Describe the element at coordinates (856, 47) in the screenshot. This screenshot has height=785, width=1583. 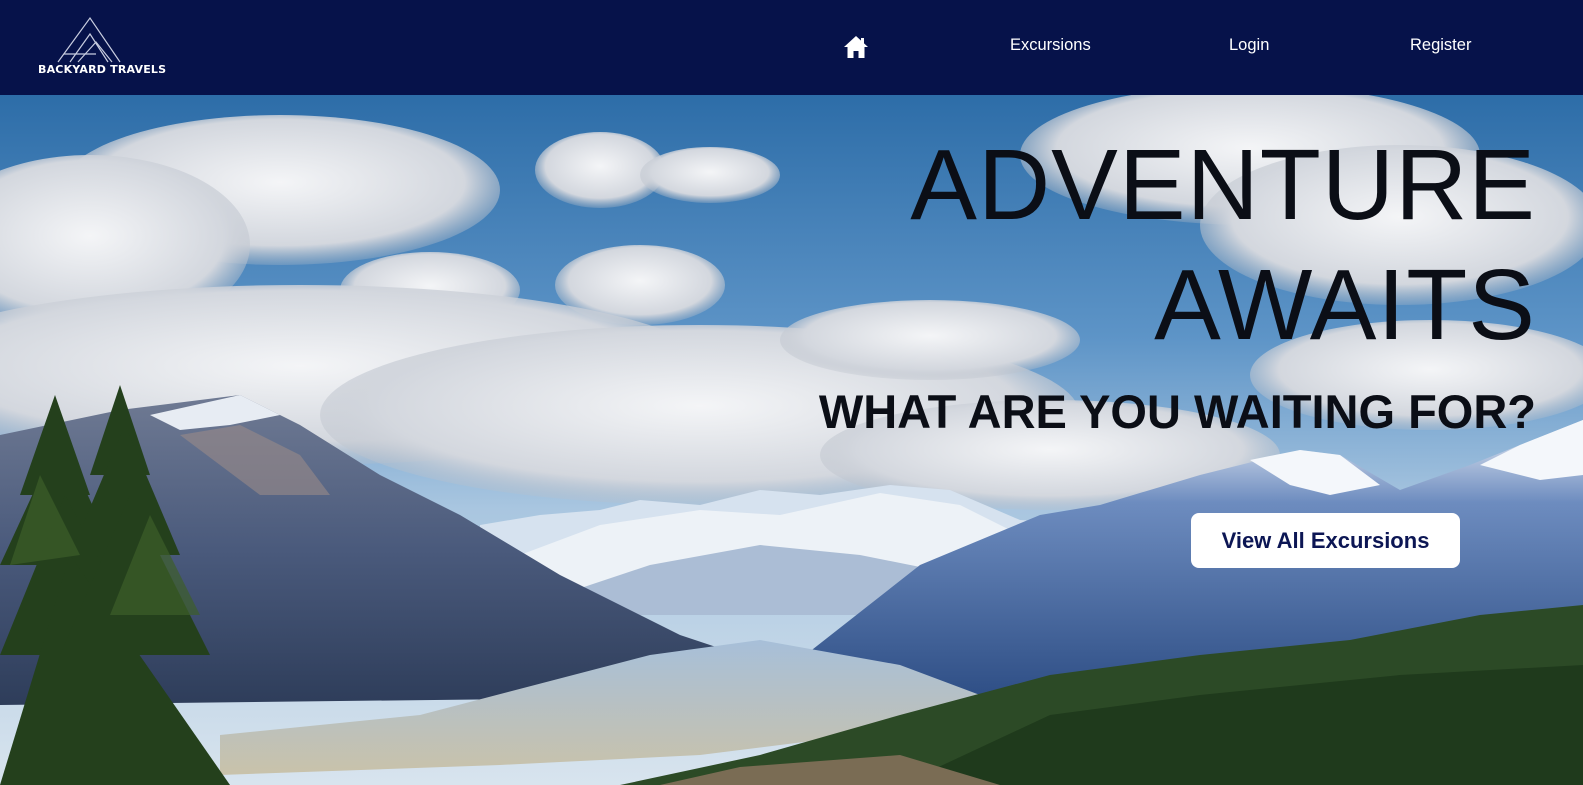
I see `home-icon` at that location.